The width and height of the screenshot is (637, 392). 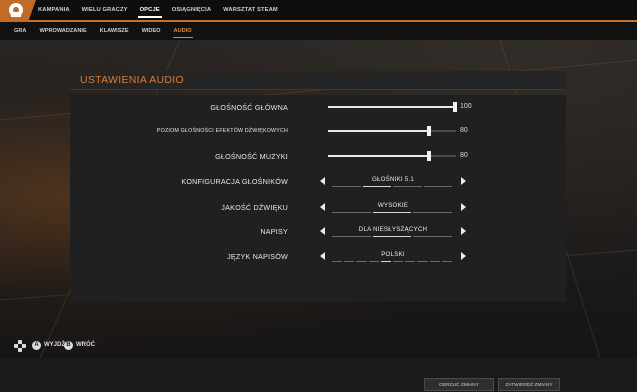 What do you see at coordinates (68, 345) in the screenshot?
I see `b-button-icon: B` at bounding box center [68, 345].